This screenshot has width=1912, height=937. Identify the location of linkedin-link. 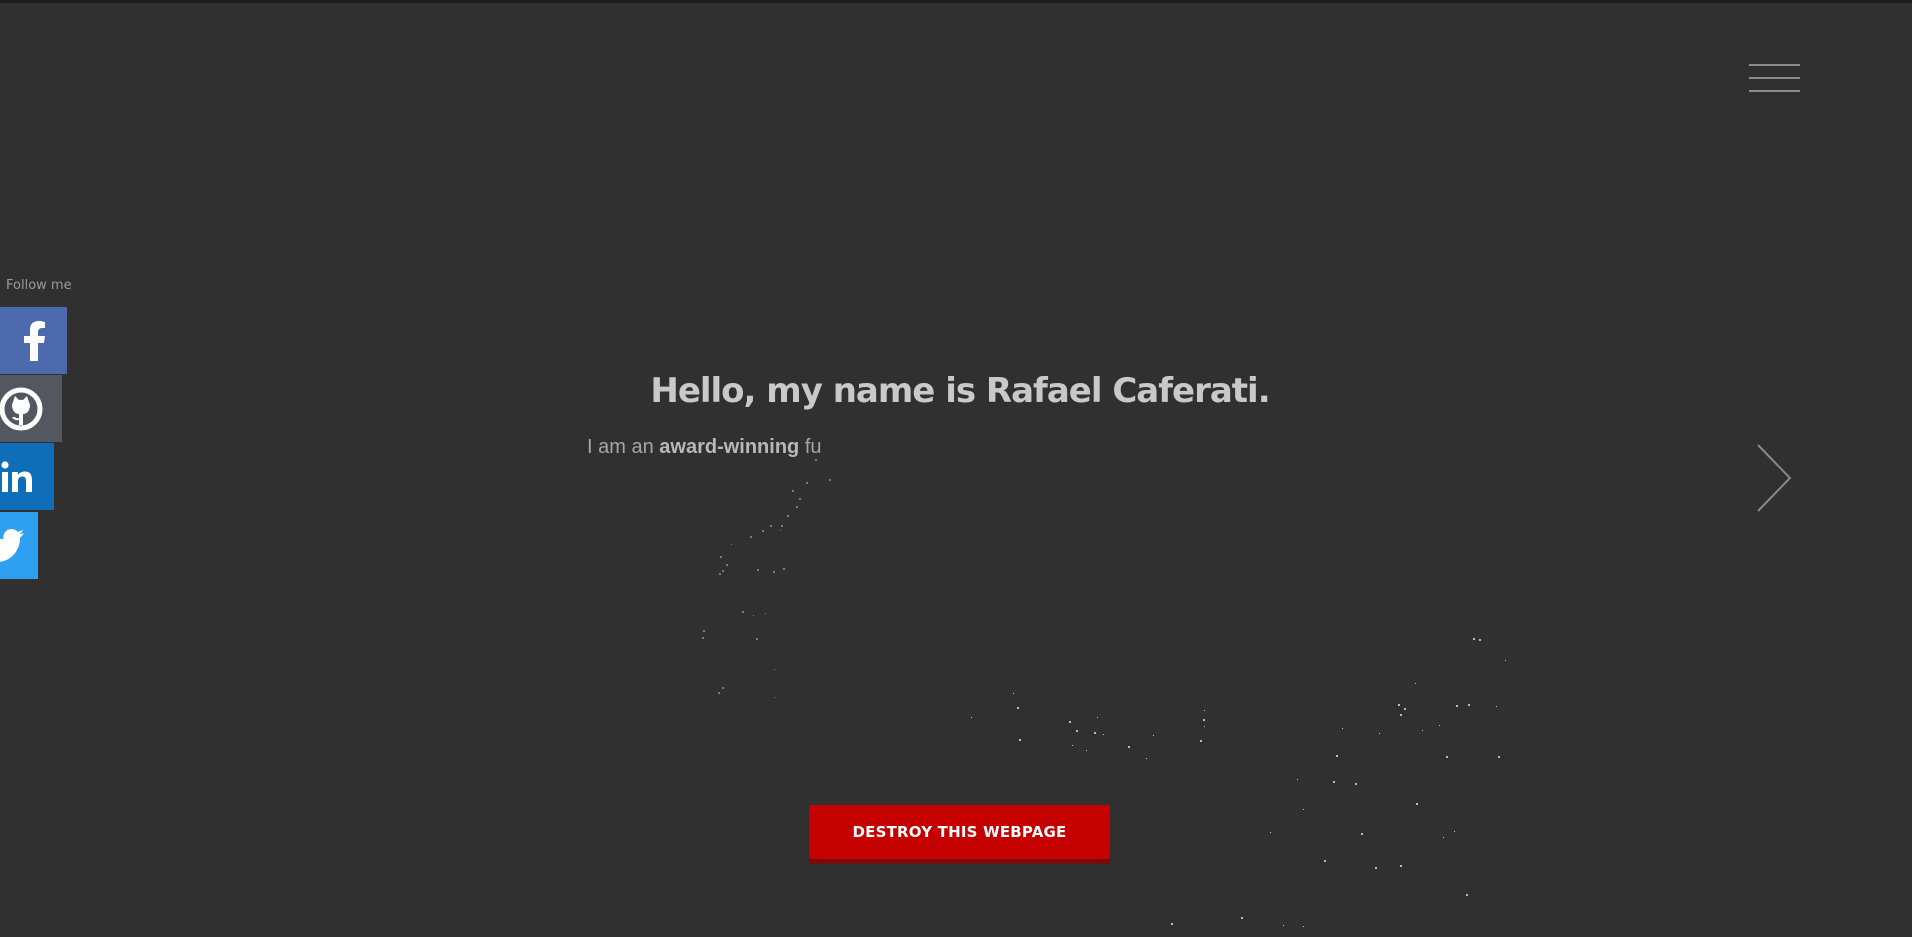
(27, 476).